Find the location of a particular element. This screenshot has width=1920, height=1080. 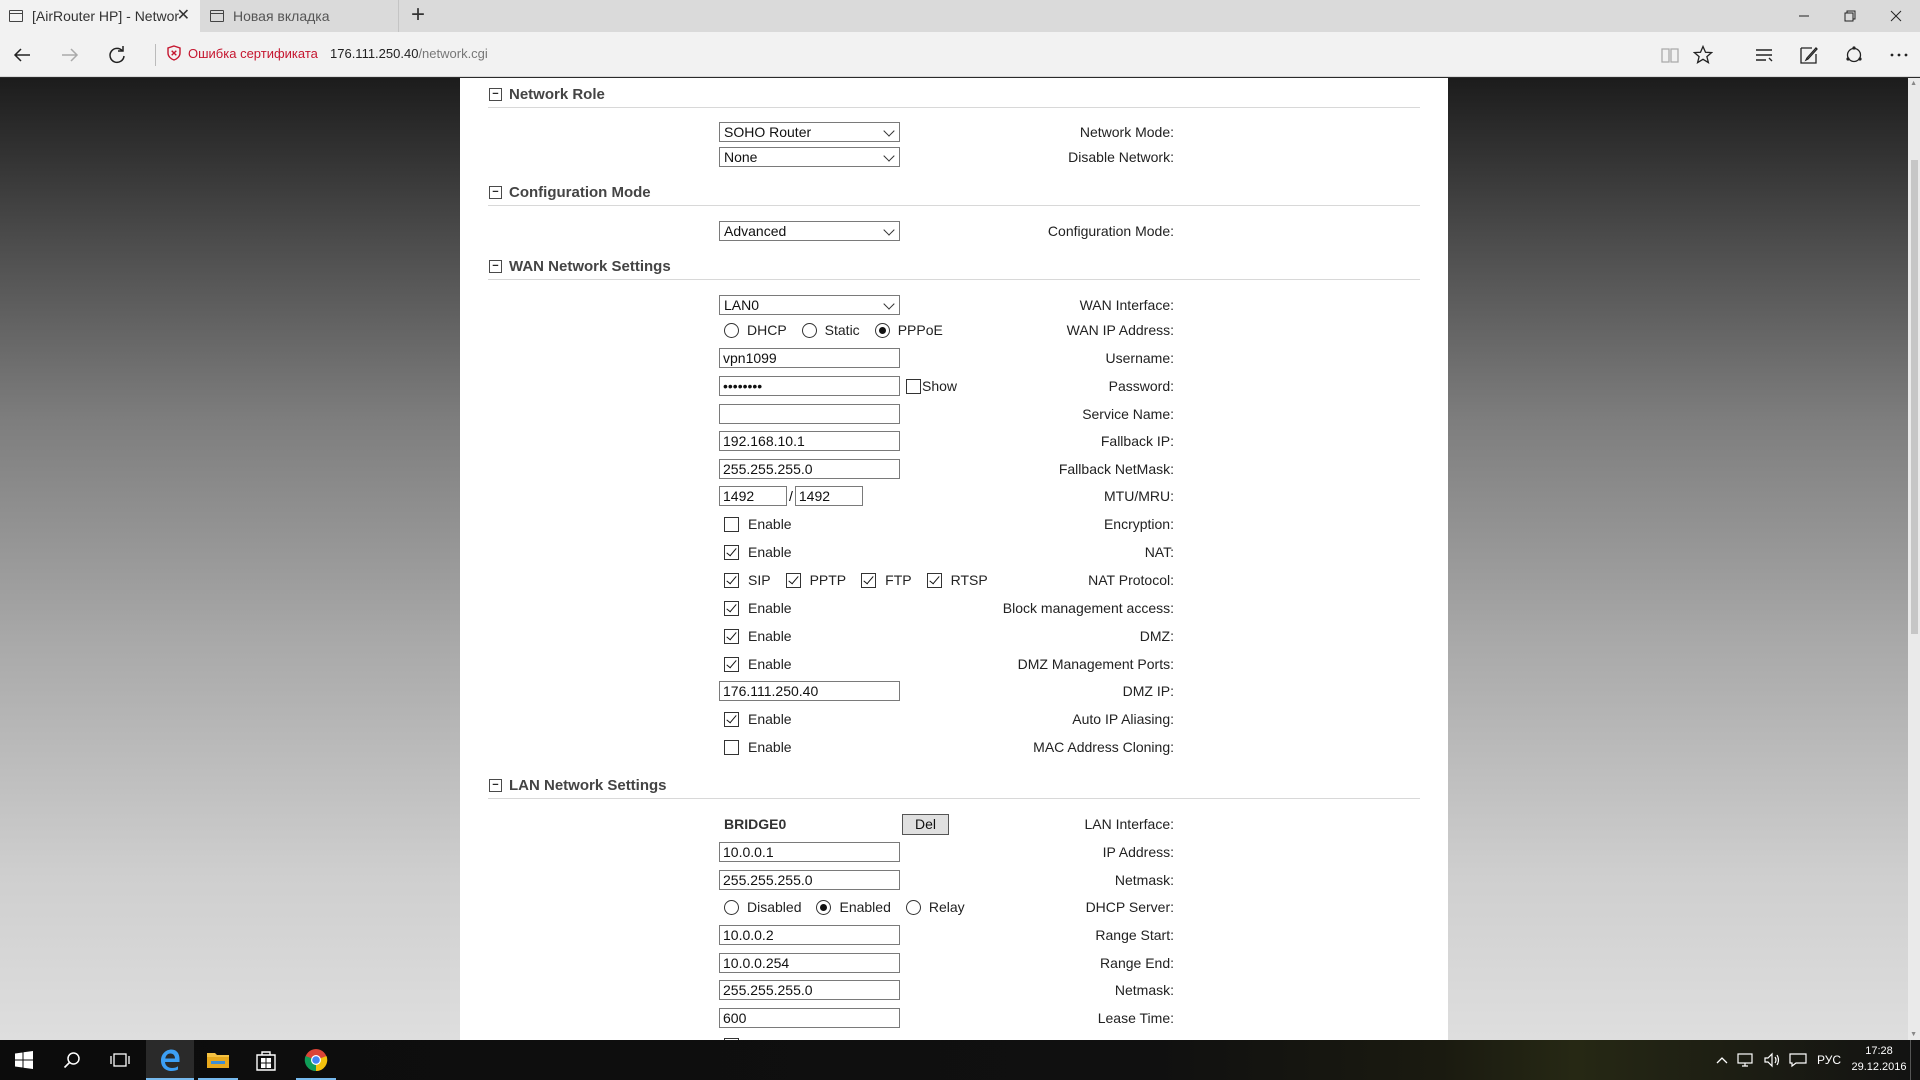

taskbar-edge is located at coordinates (170, 1060).